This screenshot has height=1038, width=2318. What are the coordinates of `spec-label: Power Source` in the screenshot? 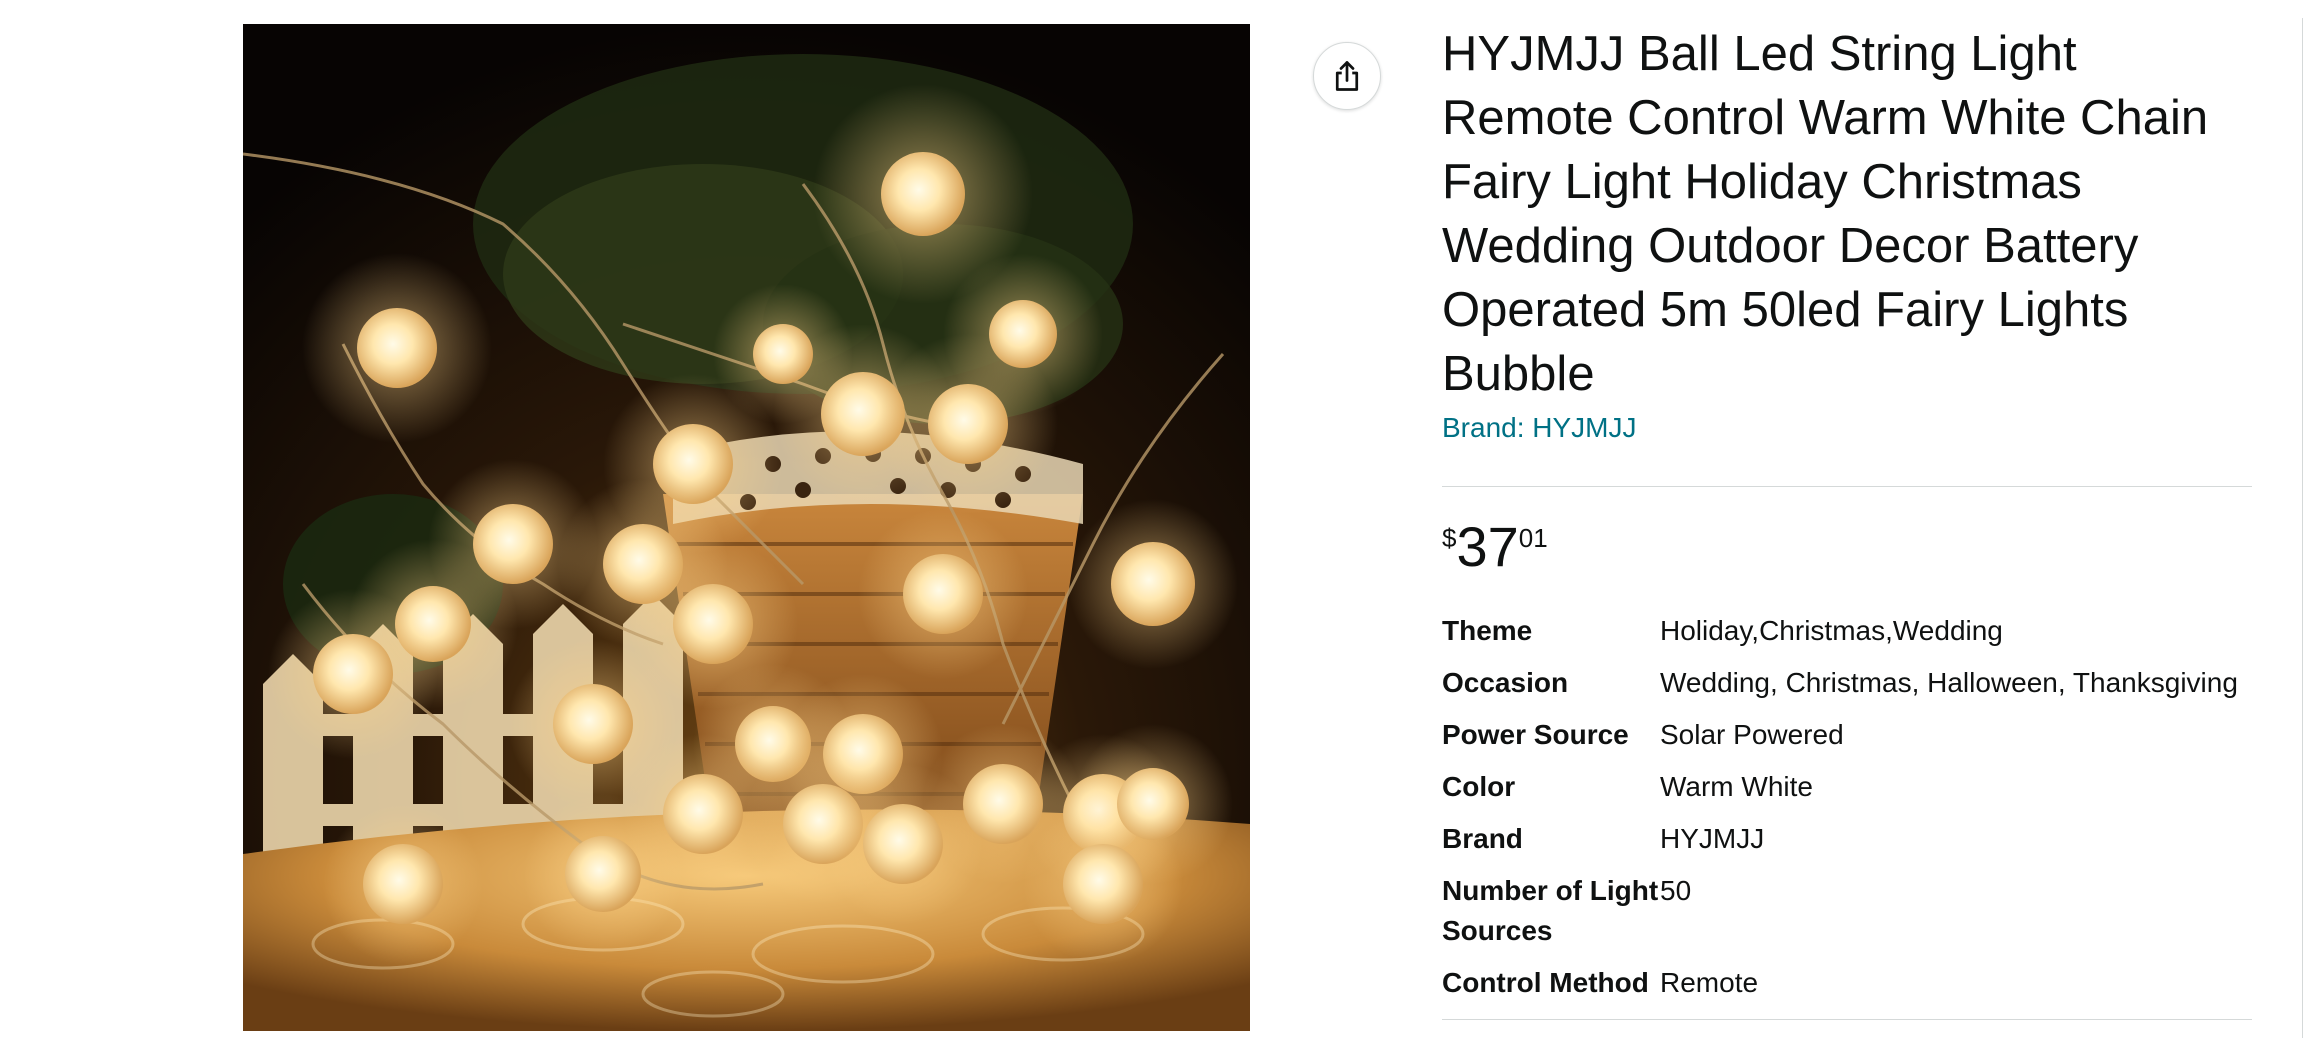 It's located at (1535, 734).